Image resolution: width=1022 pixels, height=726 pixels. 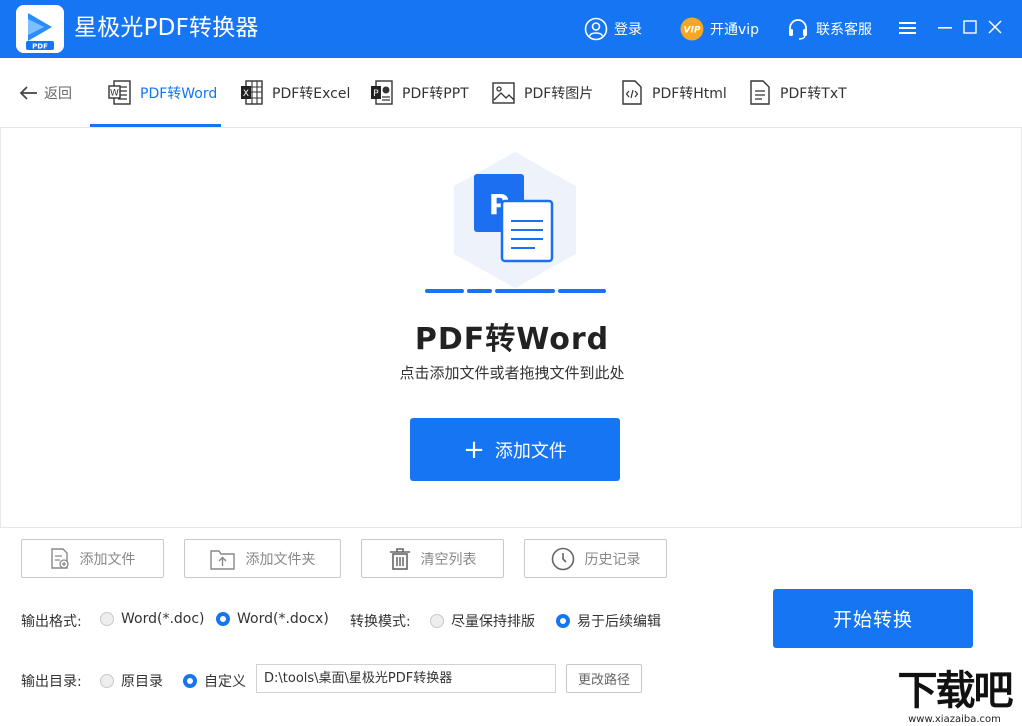 I want to click on svg-text: W, so click(x=114, y=94).